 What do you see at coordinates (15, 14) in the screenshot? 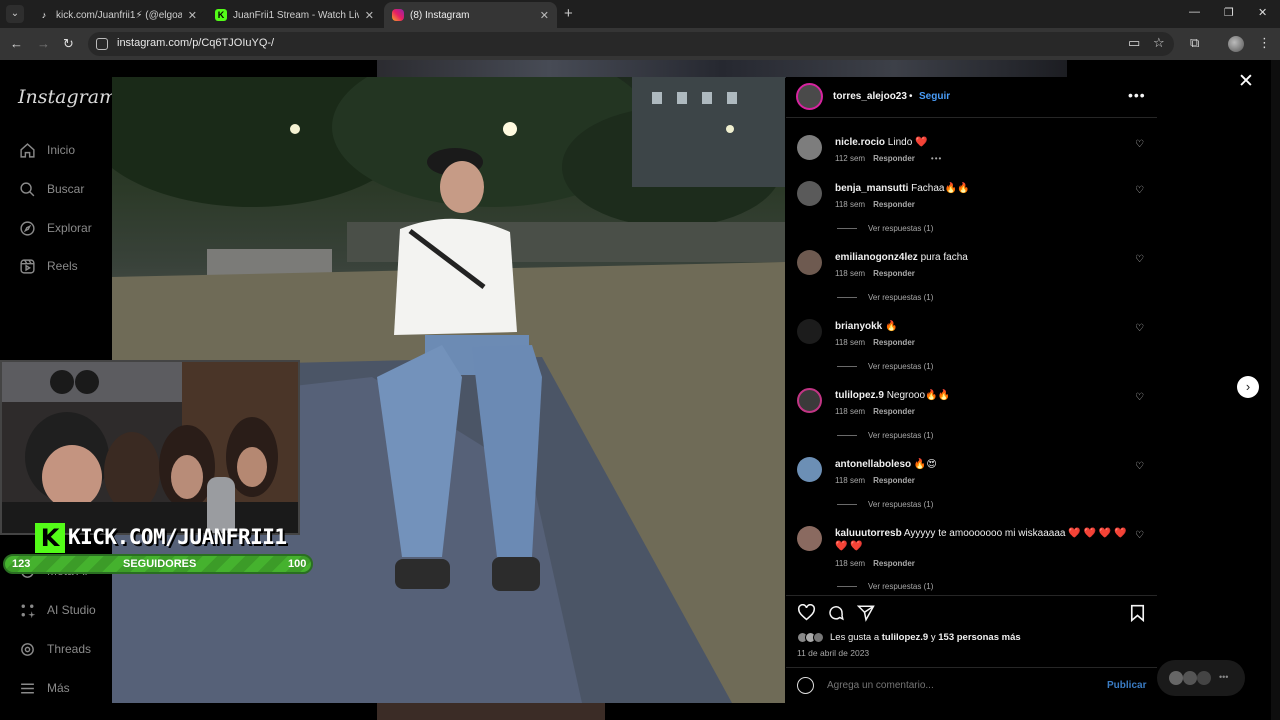
I see `tab-search-chevron-icon: ⌄` at bounding box center [15, 14].